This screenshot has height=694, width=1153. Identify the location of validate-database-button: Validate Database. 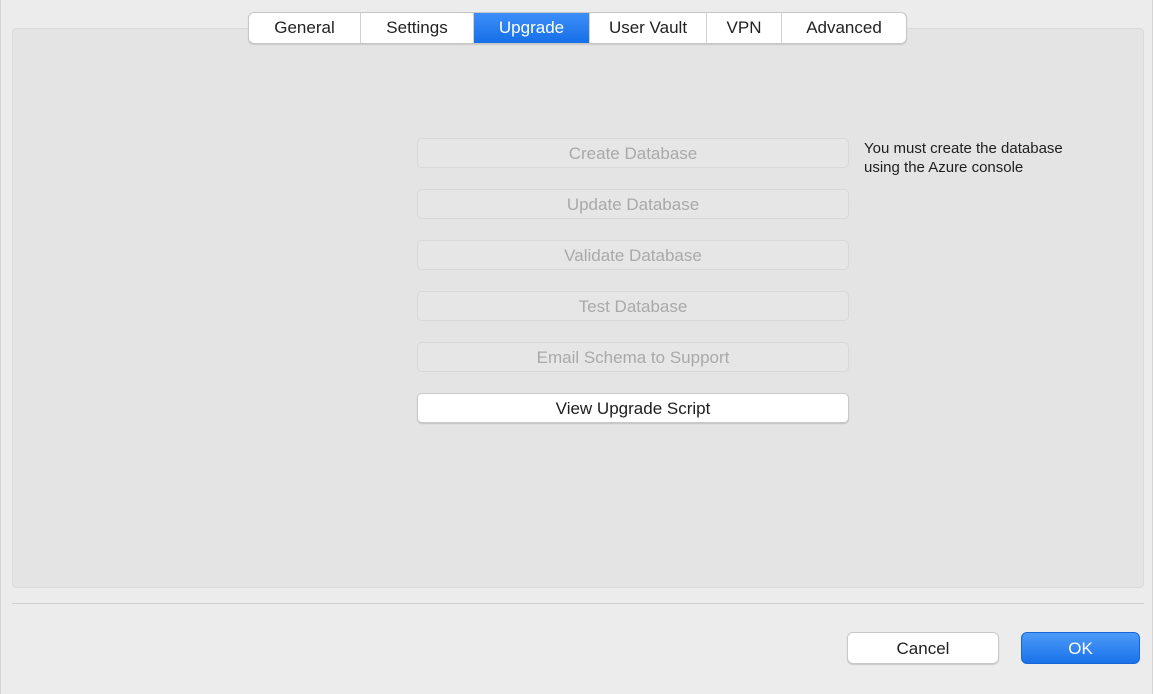
(633, 255).